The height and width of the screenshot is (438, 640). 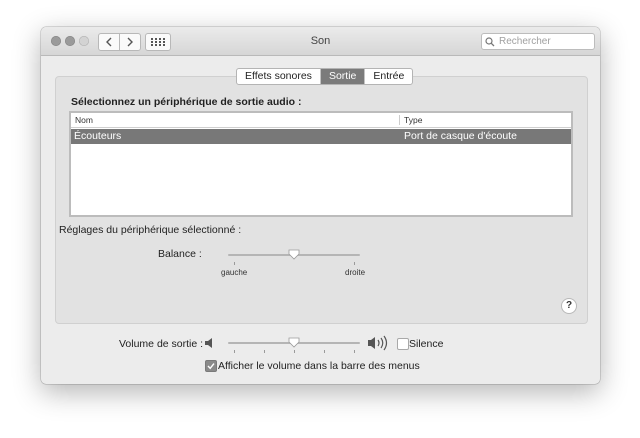 What do you see at coordinates (379, 344) in the screenshot?
I see `speaker-high-icon` at bounding box center [379, 344].